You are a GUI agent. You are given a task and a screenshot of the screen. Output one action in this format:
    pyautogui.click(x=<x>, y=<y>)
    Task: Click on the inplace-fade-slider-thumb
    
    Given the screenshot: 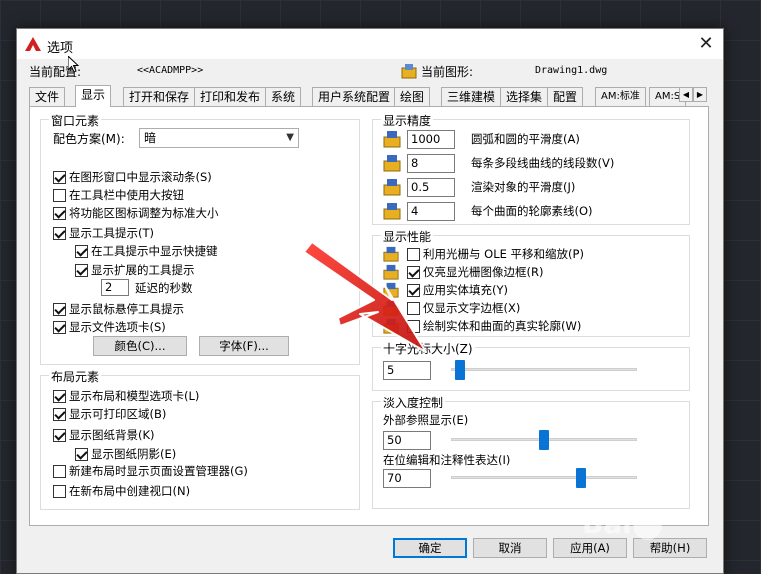 What is the action you would take?
    pyautogui.click(x=581, y=478)
    